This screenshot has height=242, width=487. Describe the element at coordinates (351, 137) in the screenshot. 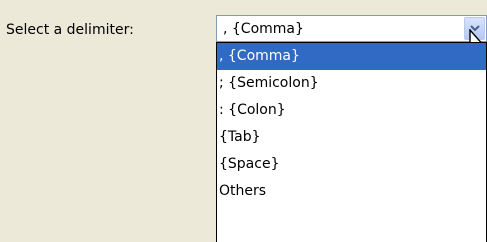

I see `delimiter-option-tab: {Tab}` at that location.